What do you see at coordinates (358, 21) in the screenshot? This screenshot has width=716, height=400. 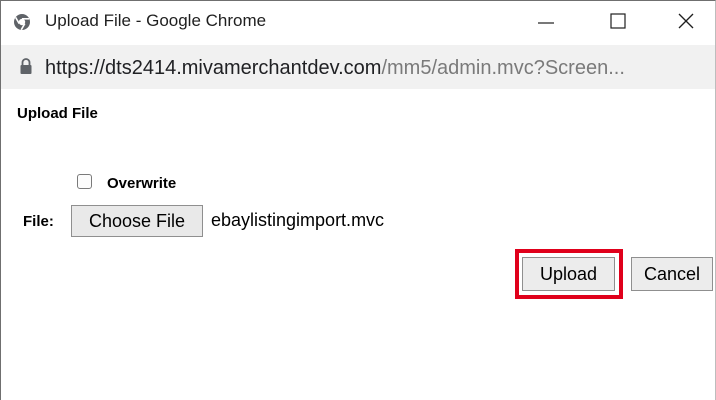 I see `title-bar: Upload File - Google Chrome` at bounding box center [358, 21].